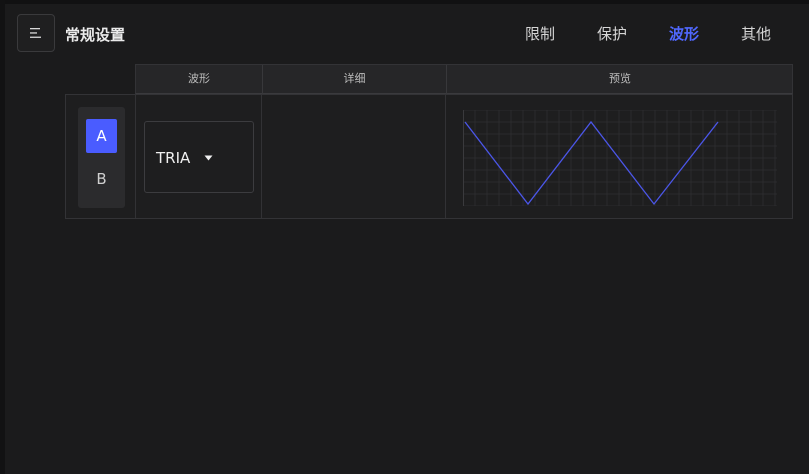  Describe the element at coordinates (101, 136) in the screenshot. I see `channel-a-button: A` at that location.